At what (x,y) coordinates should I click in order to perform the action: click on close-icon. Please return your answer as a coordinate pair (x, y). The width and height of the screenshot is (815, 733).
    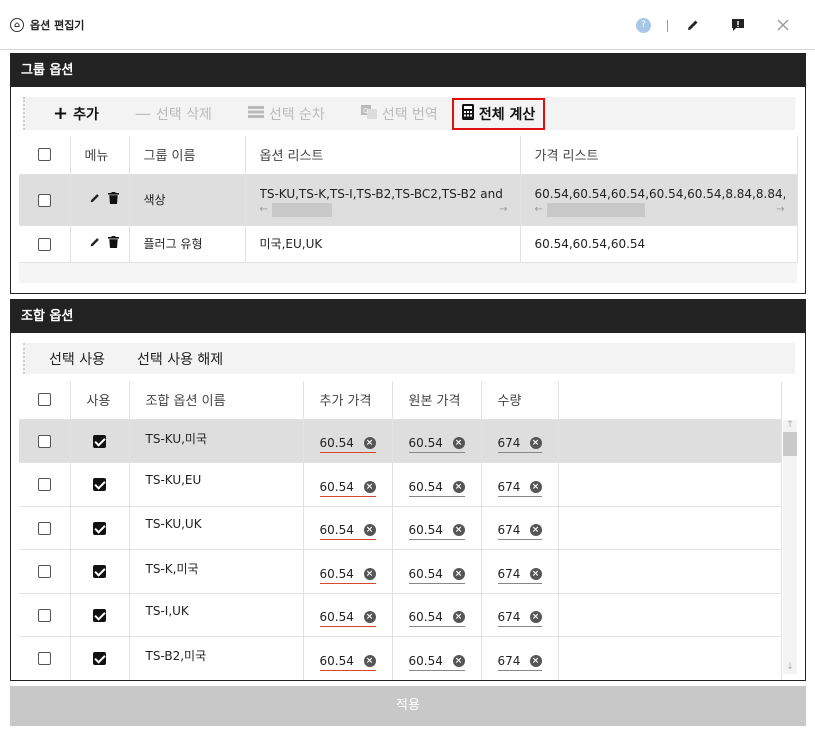
    Looking at the image, I should click on (783, 25).